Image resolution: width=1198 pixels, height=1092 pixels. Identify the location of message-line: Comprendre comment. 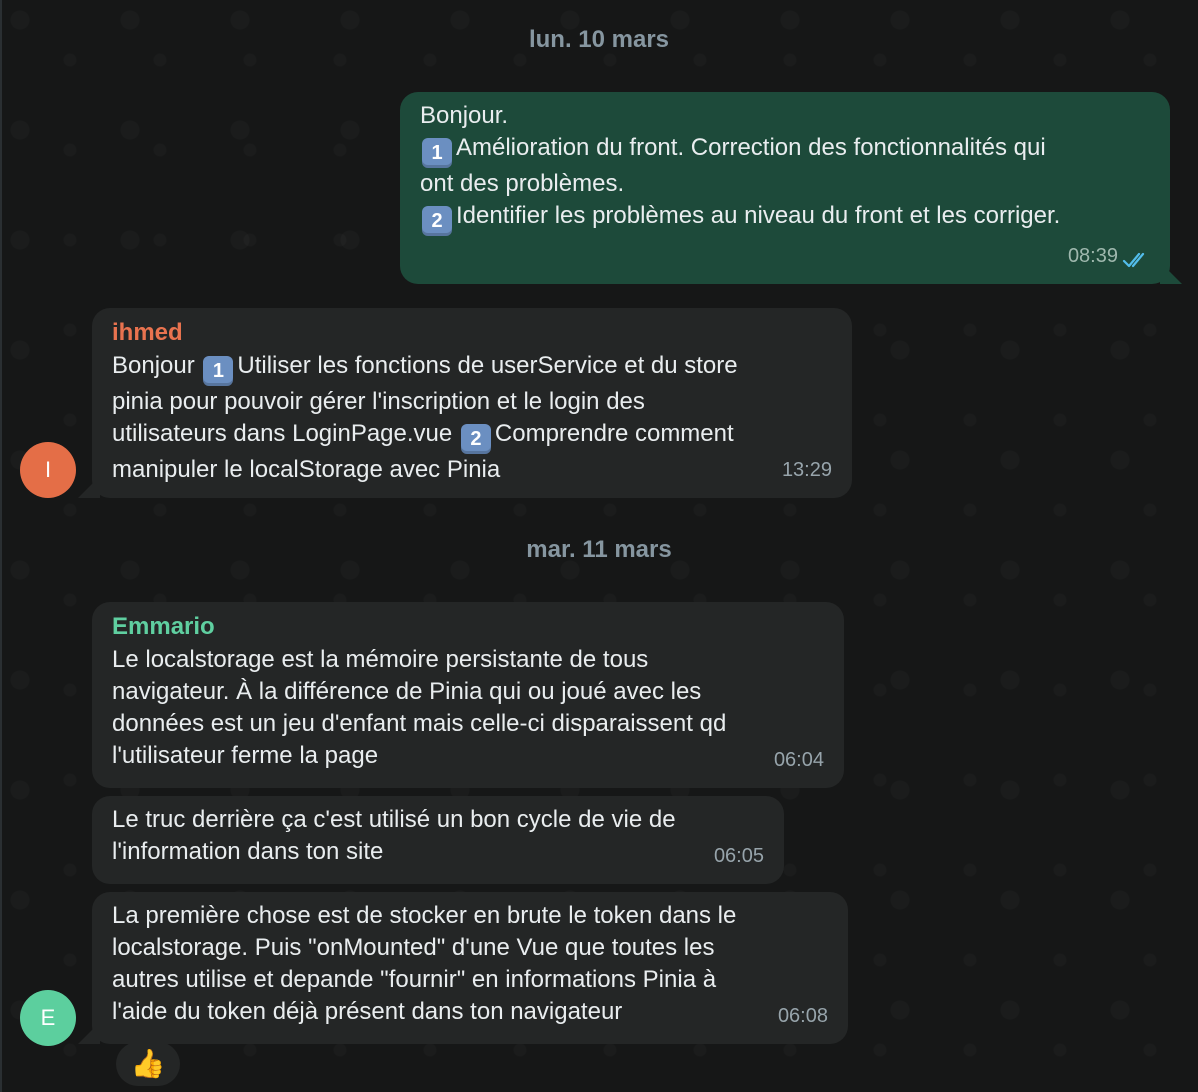
(614, 433).